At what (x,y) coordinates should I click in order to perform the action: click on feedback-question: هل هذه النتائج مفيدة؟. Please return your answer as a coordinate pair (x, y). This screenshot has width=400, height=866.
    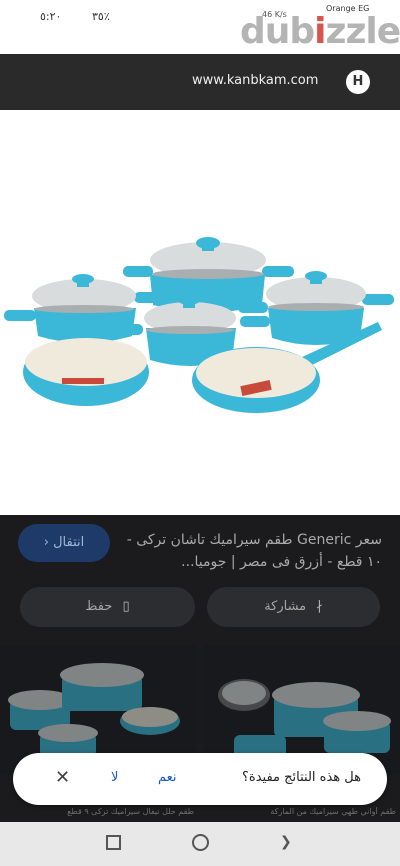
    Looking at the image, I should click on (301, 777).